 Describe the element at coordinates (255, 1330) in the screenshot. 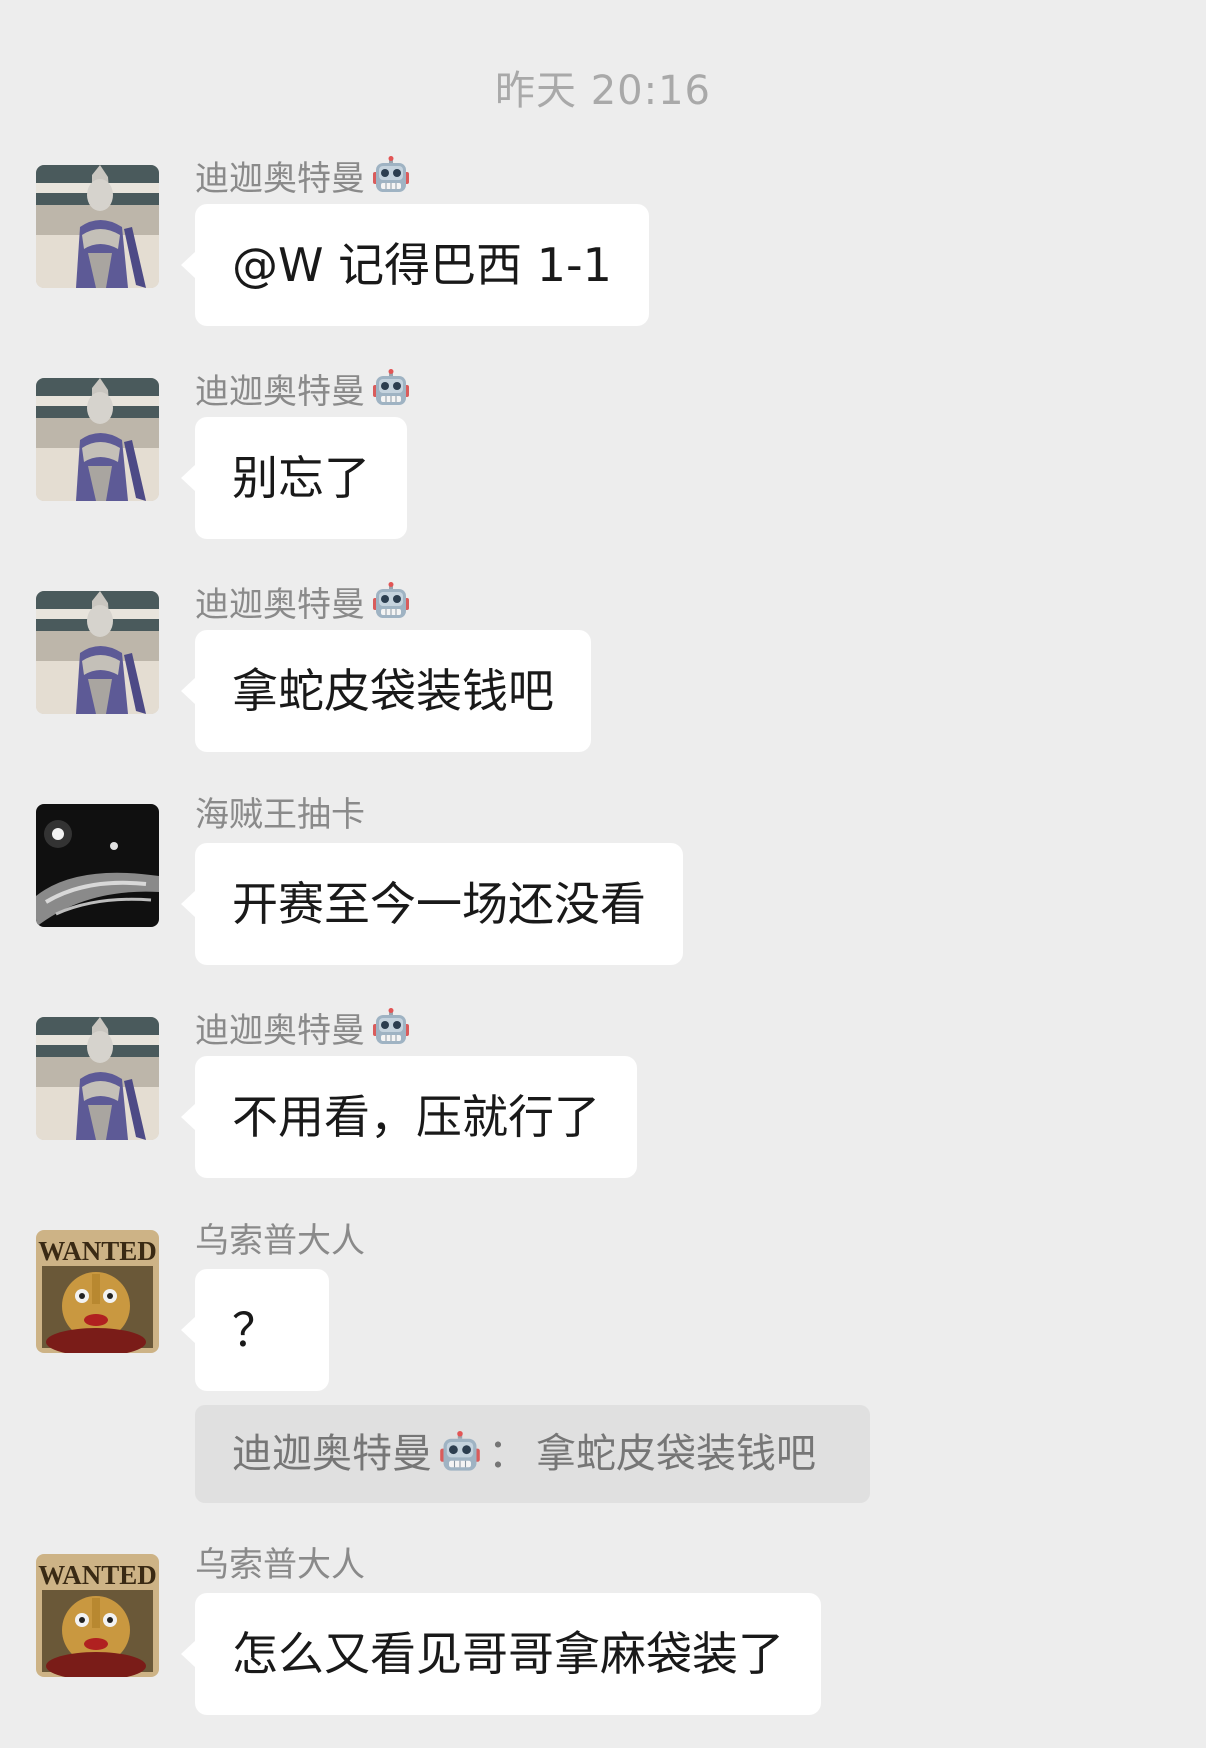

I see `message-bubble: ？` at that location.